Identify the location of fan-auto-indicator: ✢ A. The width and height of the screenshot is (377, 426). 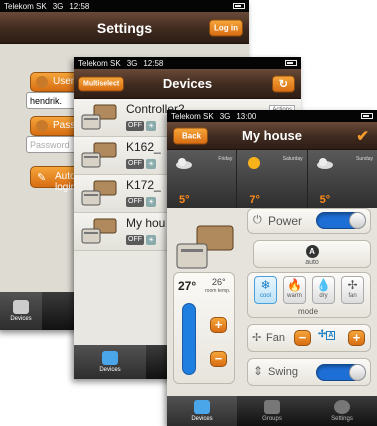
(327, 334).